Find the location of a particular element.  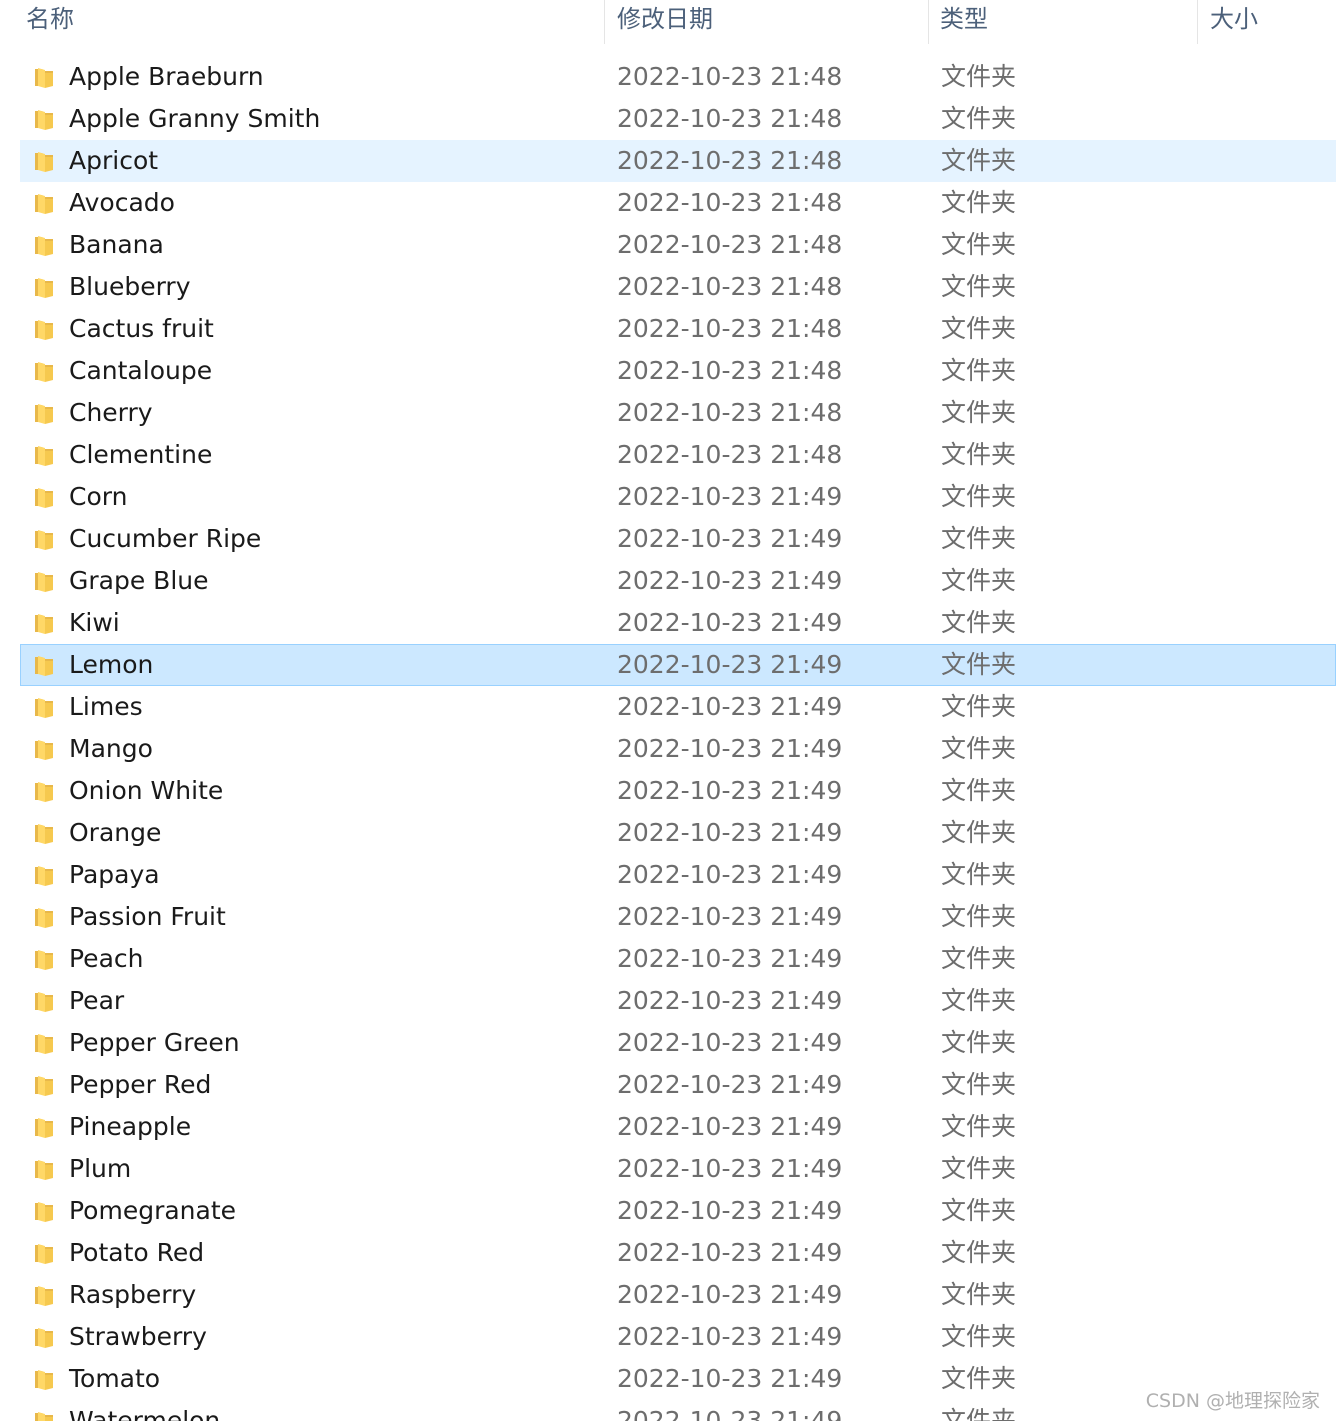

file-name: Orange is located at coordinates (115, 832).